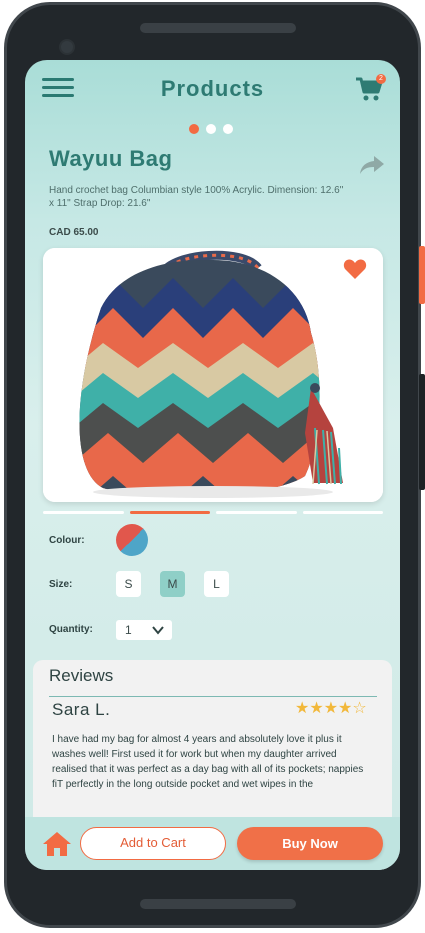 This screenshot has height=933, width=425. What do you see at coordinates (81, 675) in the screenshot?
I see `reviews-title: Reviews` at bounding box center [81, 675].